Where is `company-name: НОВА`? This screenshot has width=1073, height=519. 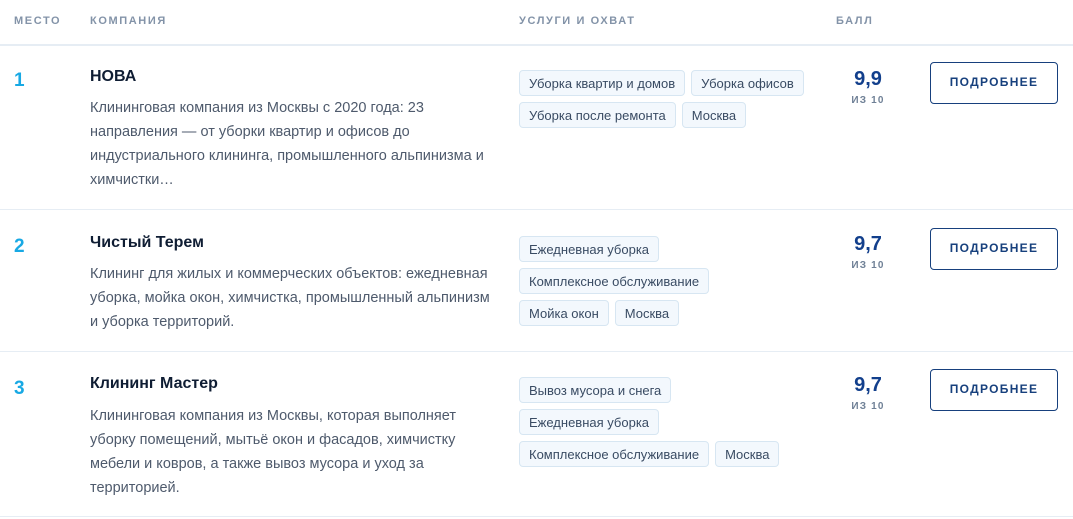
company-name: НОВА is located at coordinates (113, 77).